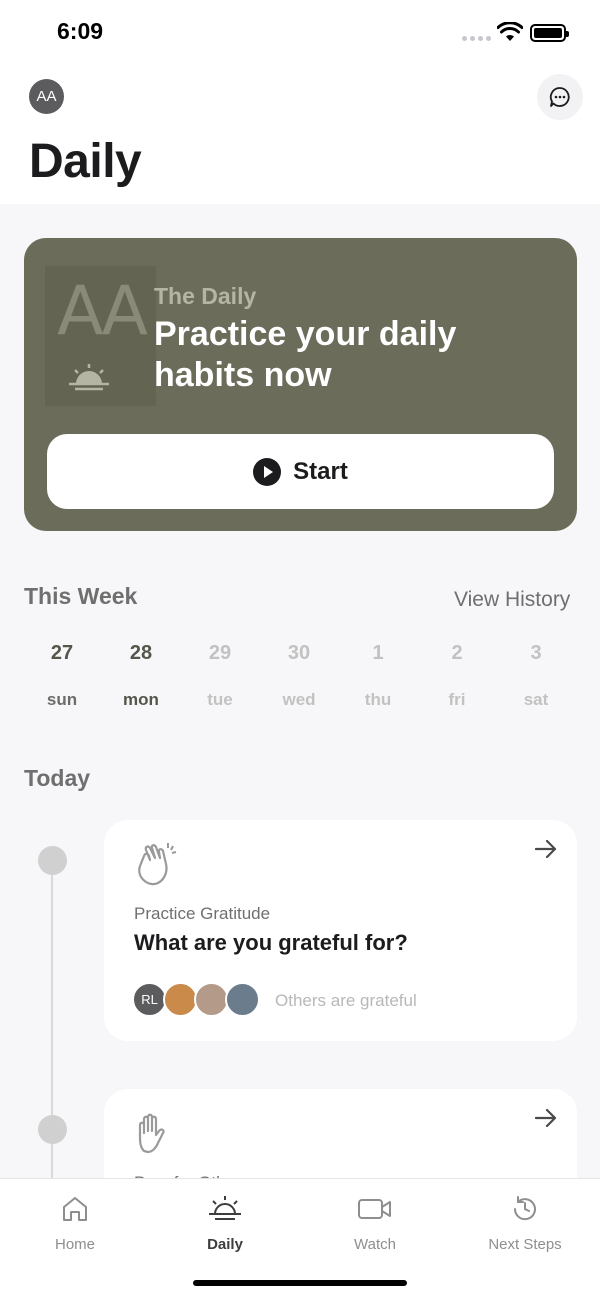 The height and width of the screenshot is (1299, 600). Describe the element at coordinates (80, 31) in the screenshot. I see `status-time: 6:09` at that location.